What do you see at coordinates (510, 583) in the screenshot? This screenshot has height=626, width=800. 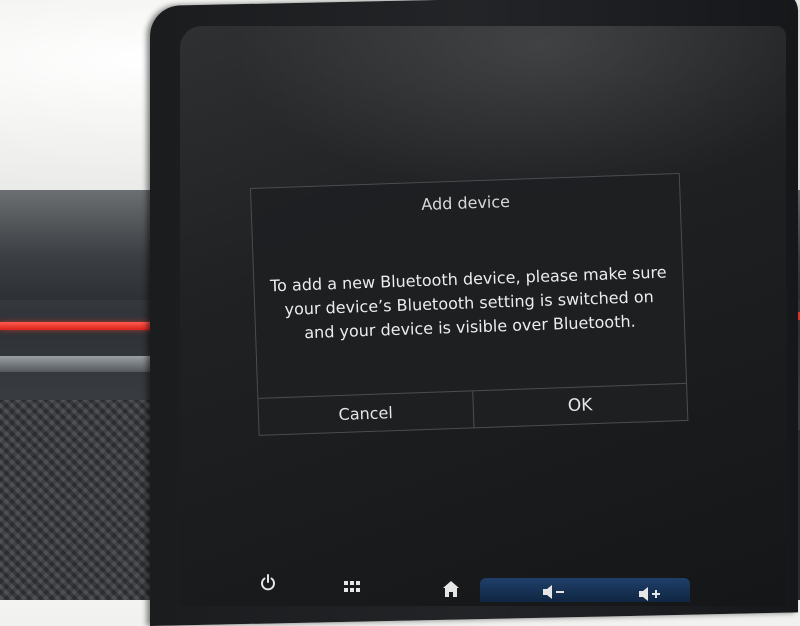 I see `bottom-bar` at bounding box center [510, 583].